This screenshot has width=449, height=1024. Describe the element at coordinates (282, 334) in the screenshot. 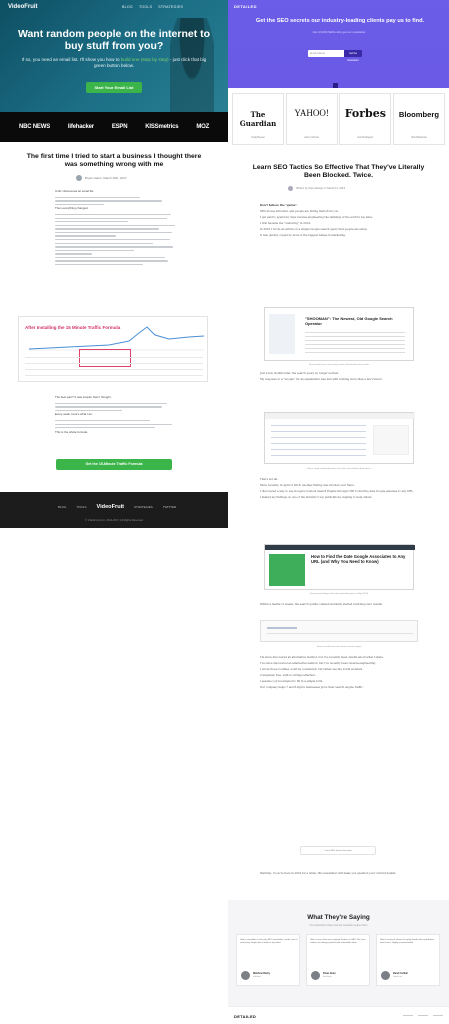

I see `screenshot-sidebar` at that location.